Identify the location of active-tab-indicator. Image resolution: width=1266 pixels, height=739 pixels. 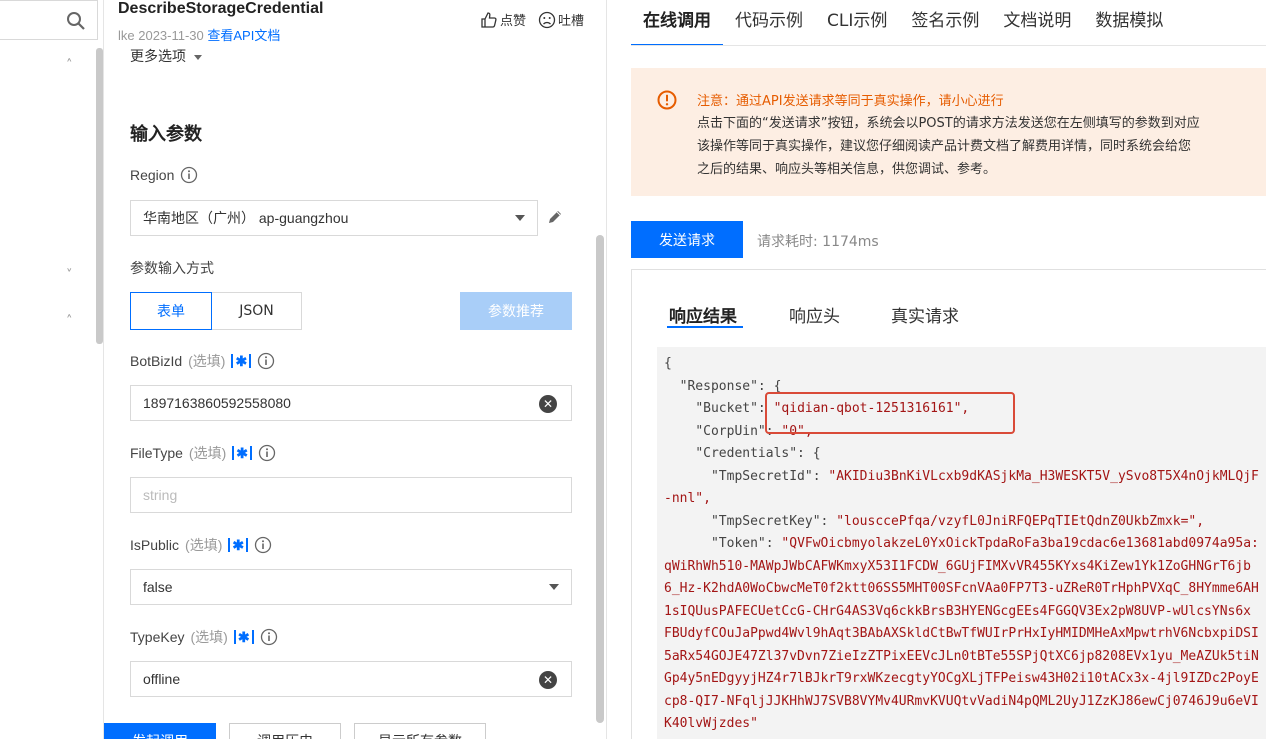
(705, 327).